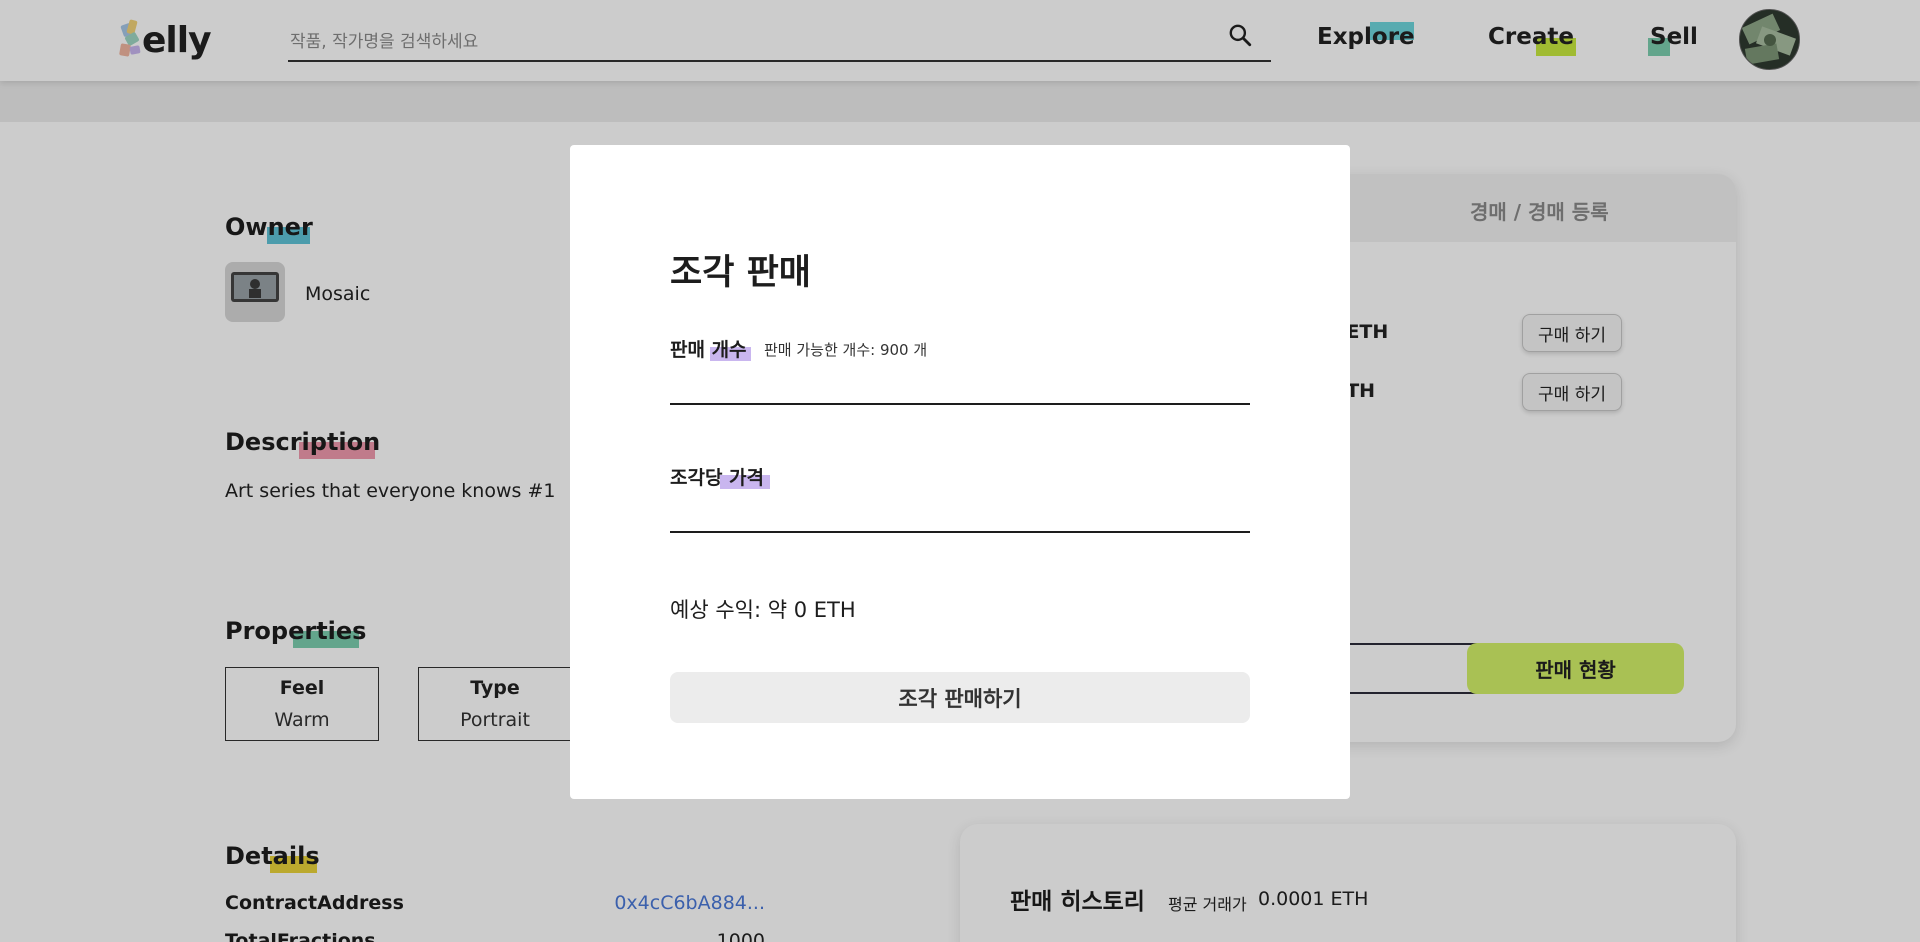 This screenshot has height=942, width=1920. What do you see at coordinates (960, 697) in the screenshot?
I see `sell-fraction-button: 조각 판매하기` at bounding box center [960, 697].